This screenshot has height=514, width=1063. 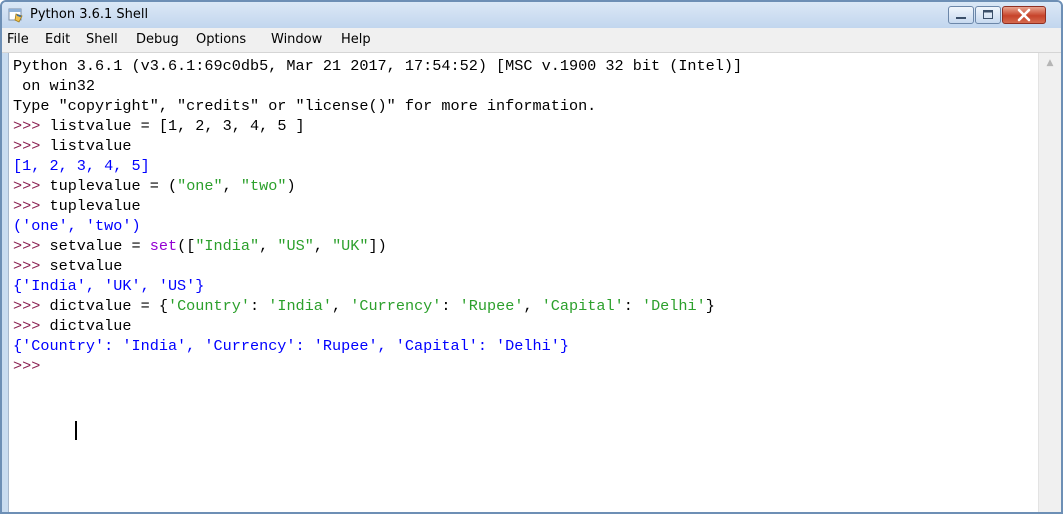 What do you see at coordinates (296, 39) in the screenshot?
I see `menu-window: Window` at bounding box center [296, 39].